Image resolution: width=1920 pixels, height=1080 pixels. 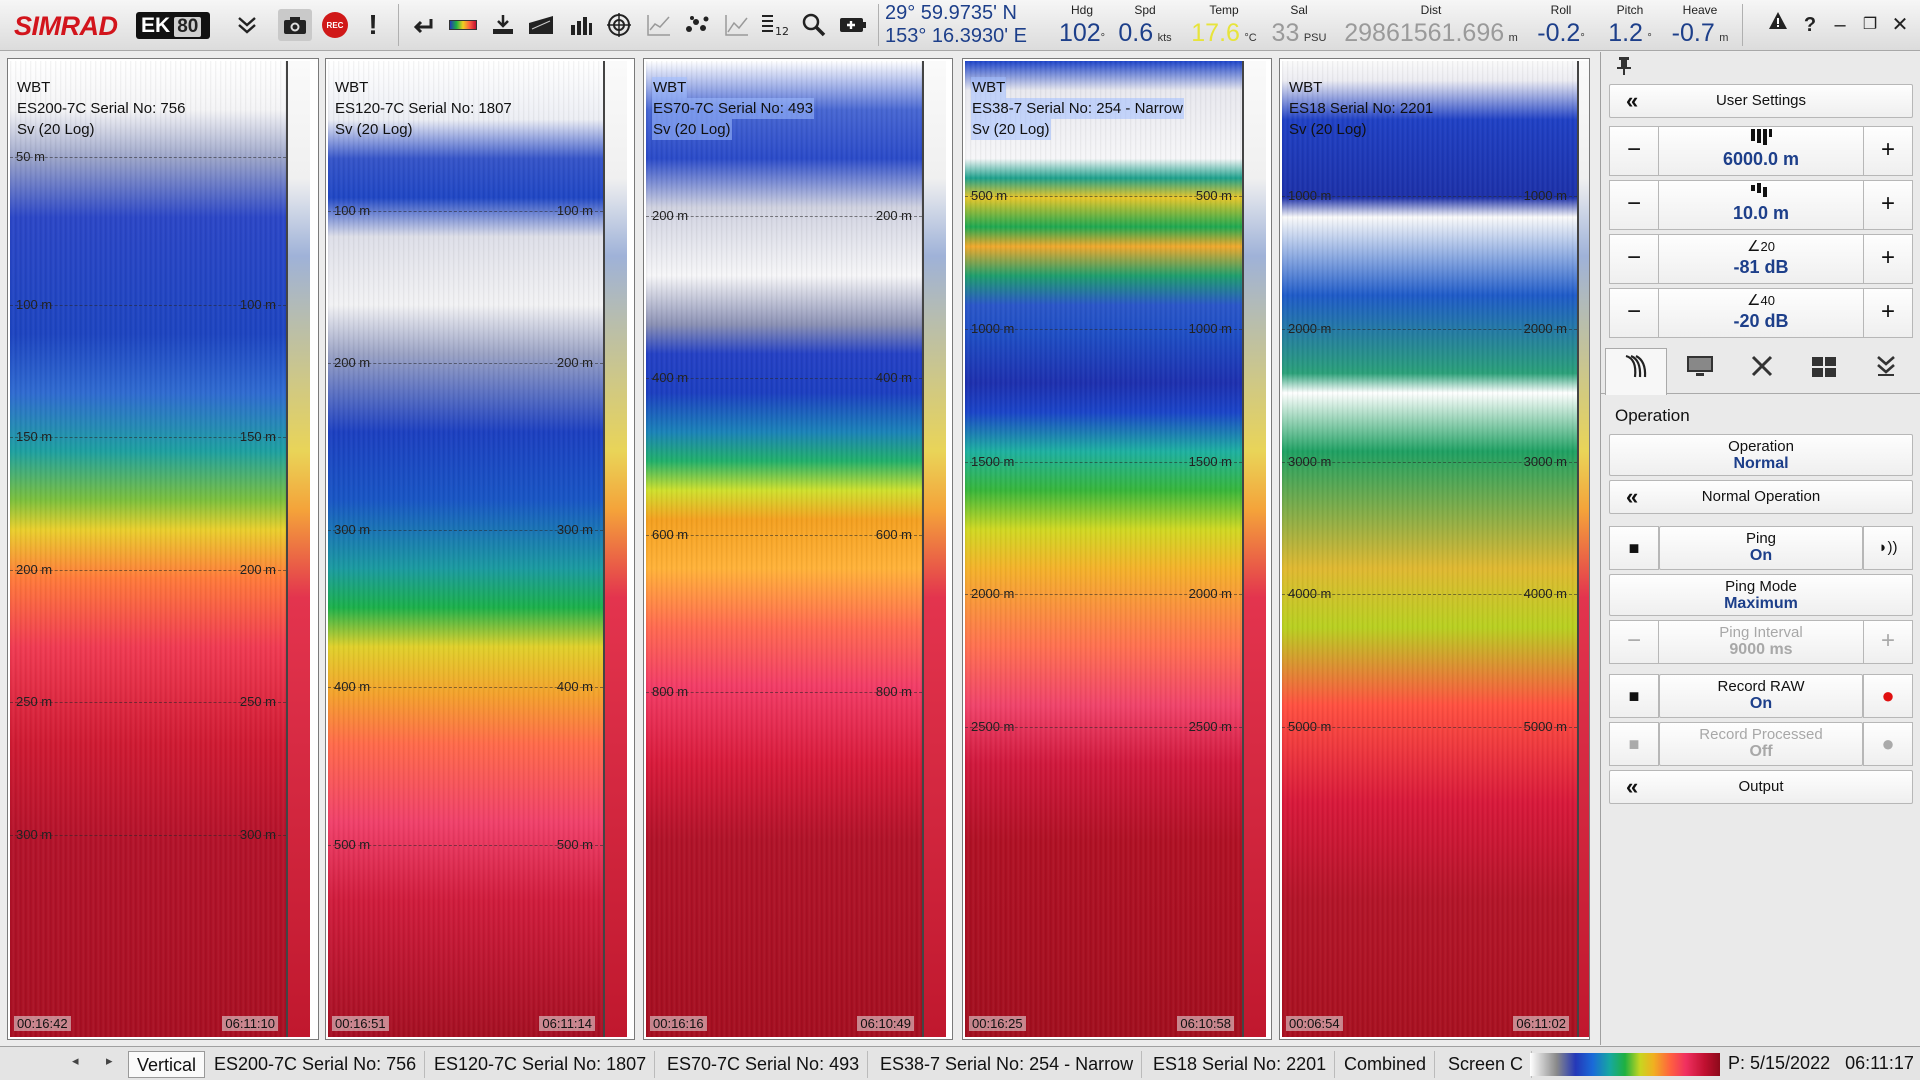 I want to click on user-settings-button: « User Settings, so click(x=1761, y=101).